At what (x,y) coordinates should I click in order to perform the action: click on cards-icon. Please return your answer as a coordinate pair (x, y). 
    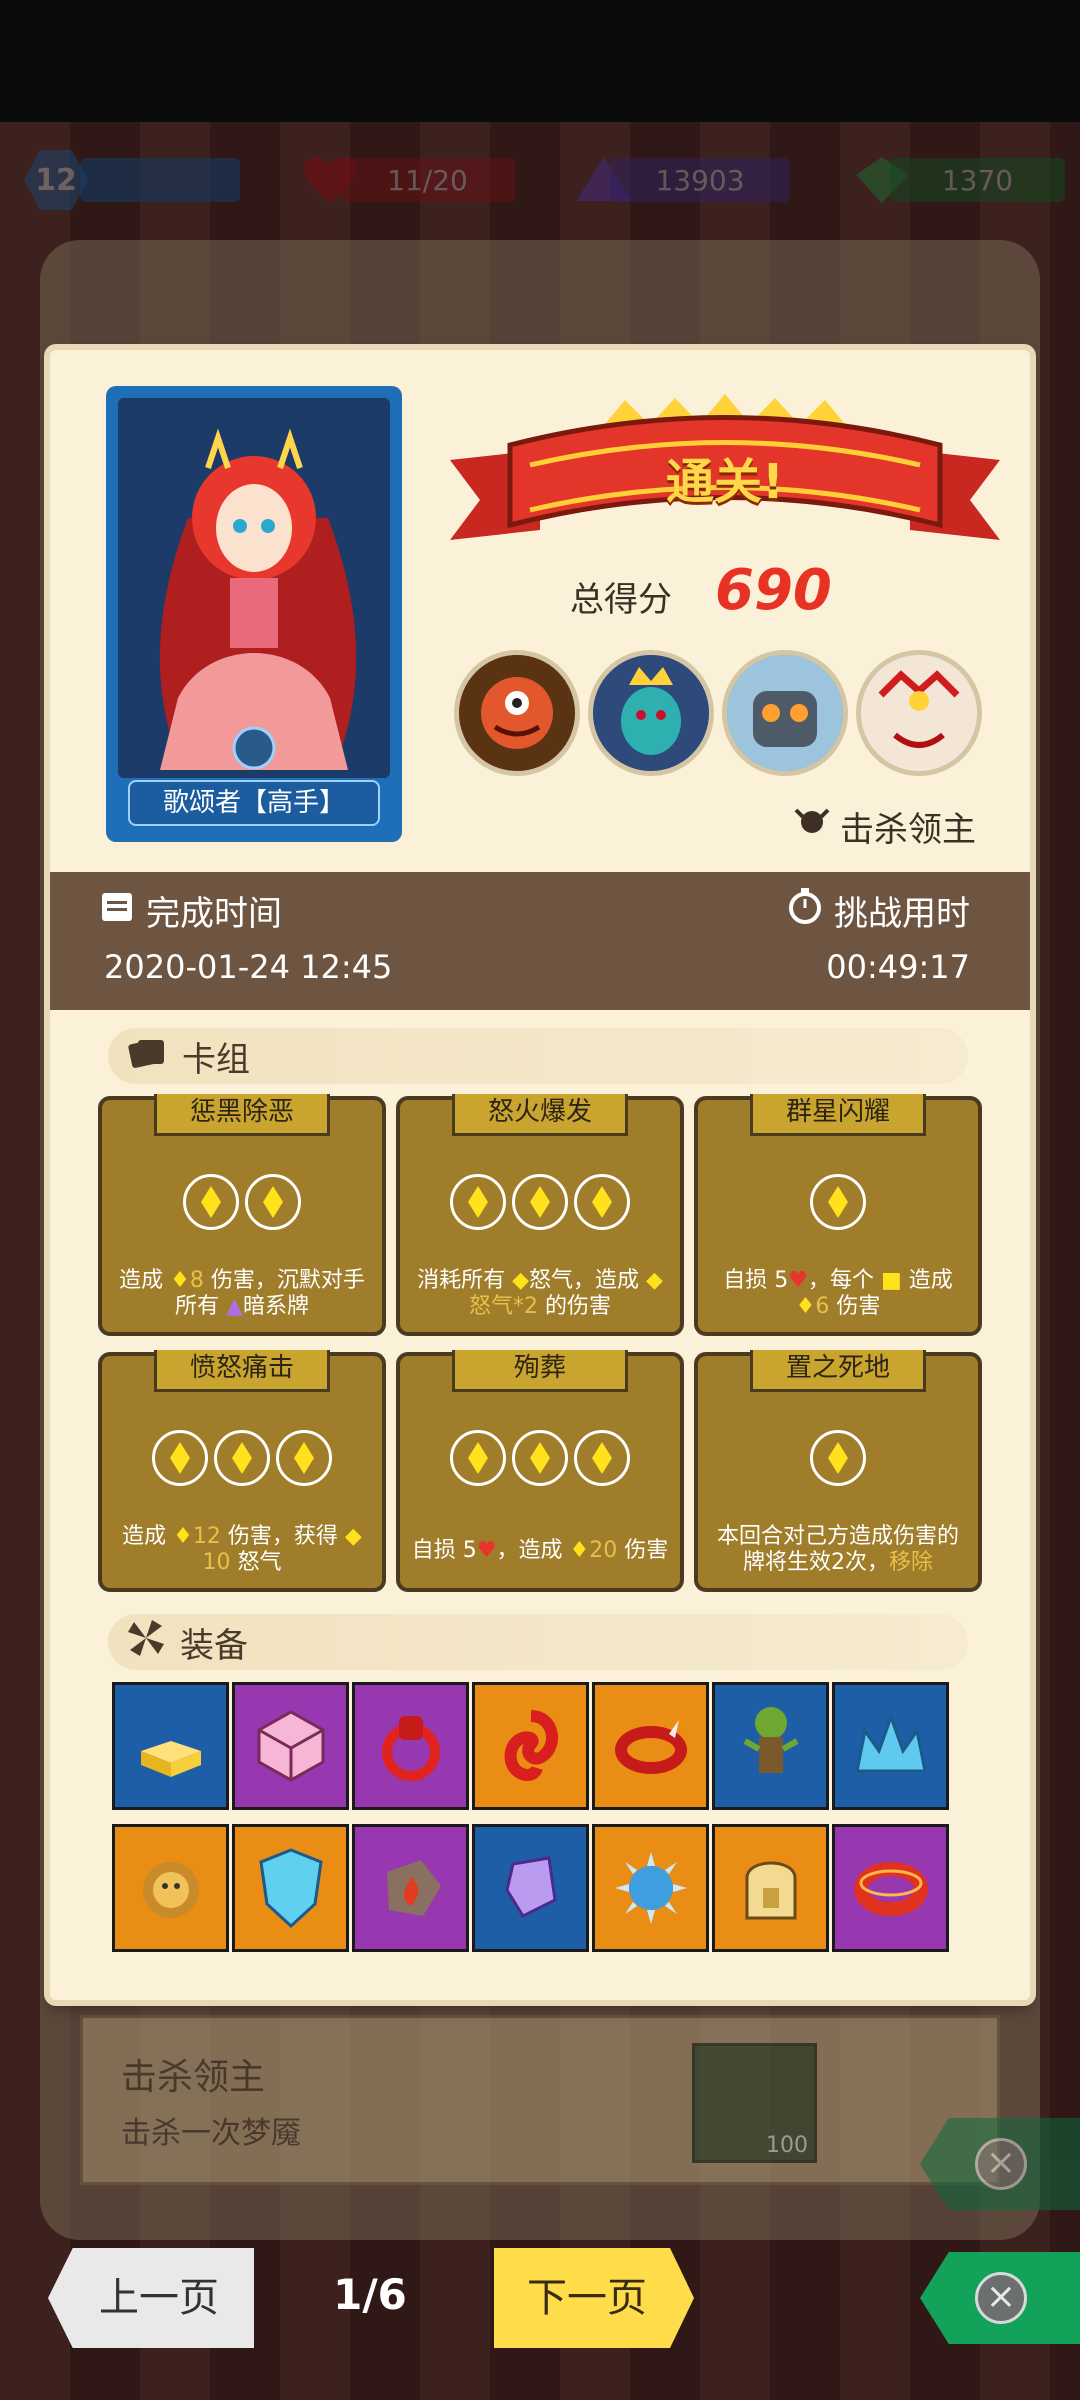
    Looking at the image, I should click on (147, 1056).